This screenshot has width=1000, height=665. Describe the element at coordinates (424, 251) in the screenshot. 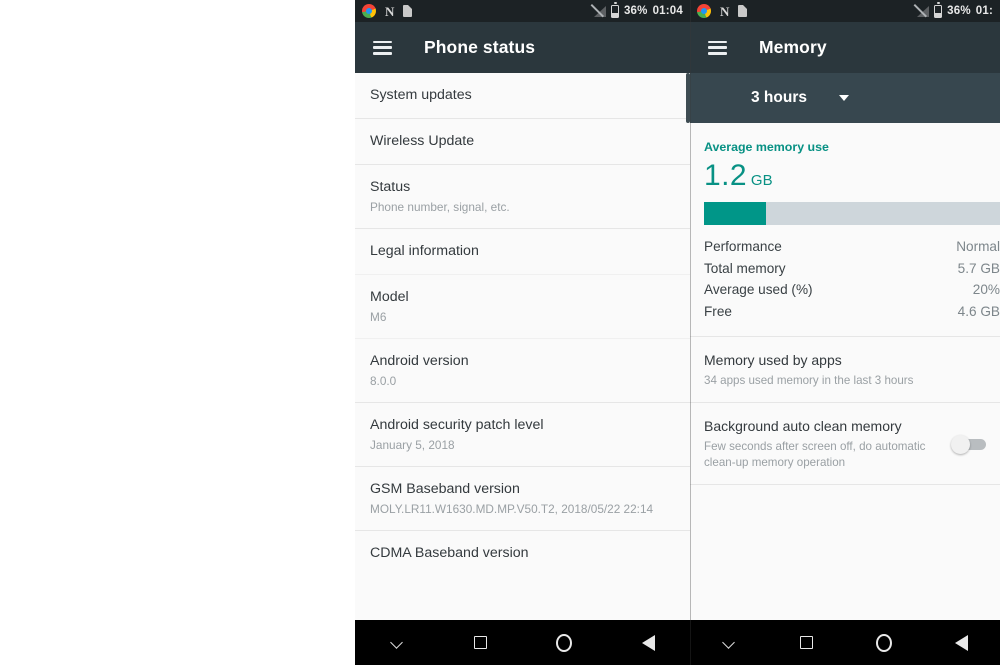

I see `list-item-title: Legal information` at that location.